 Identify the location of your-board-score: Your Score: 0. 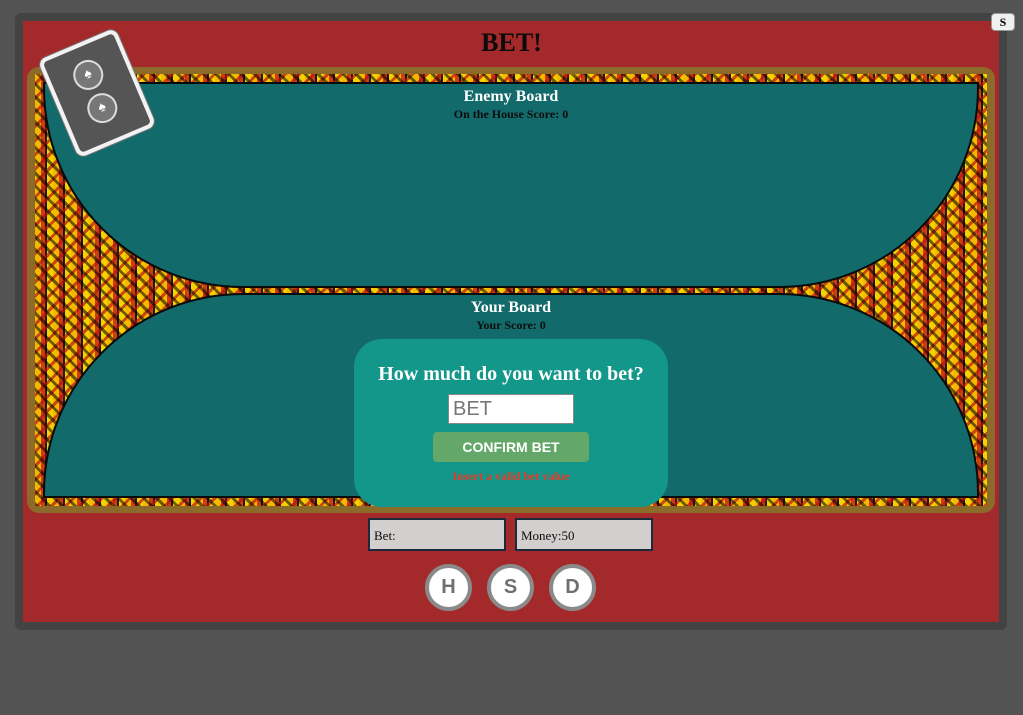
(511, 325).